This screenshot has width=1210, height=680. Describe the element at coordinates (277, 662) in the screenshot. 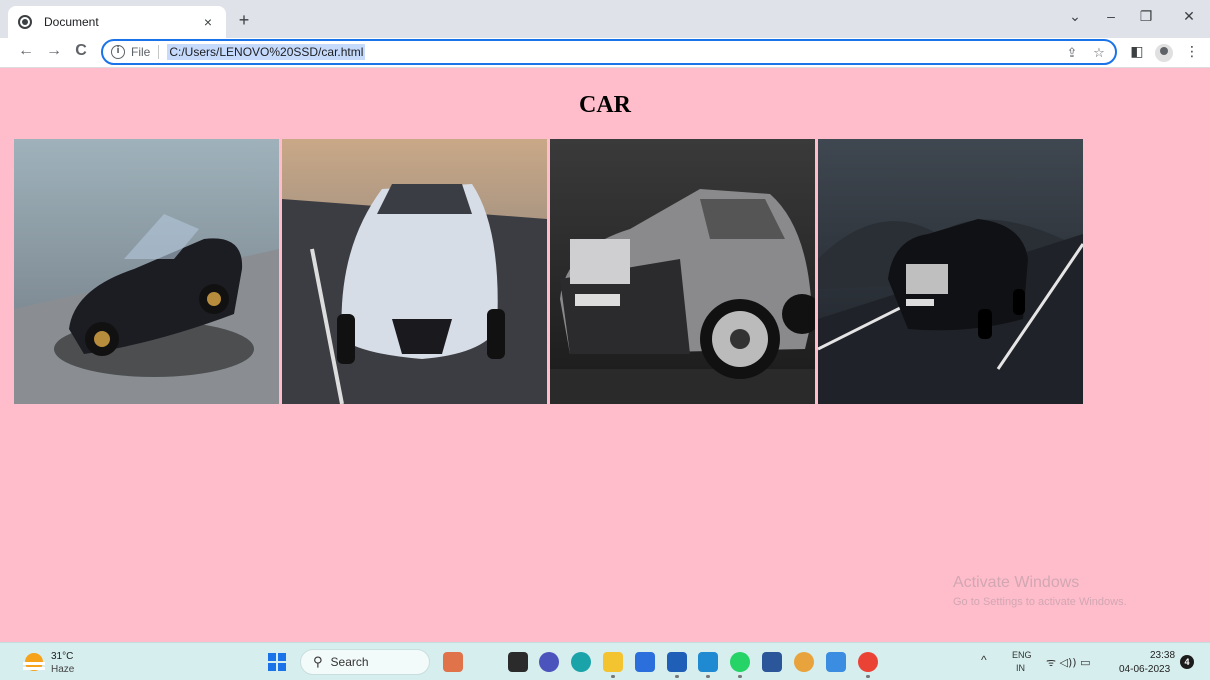

I see `start-button` at that location.